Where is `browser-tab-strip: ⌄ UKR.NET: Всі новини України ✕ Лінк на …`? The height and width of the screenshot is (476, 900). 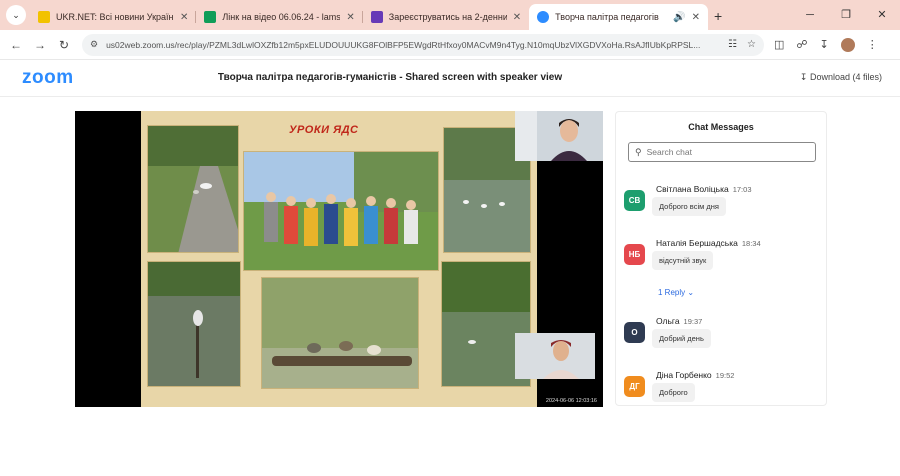 browser-tab-strip: ⌄ UKR.NET: Всі новини України ✕ Лінк на … is located at coordinates (450, 15).